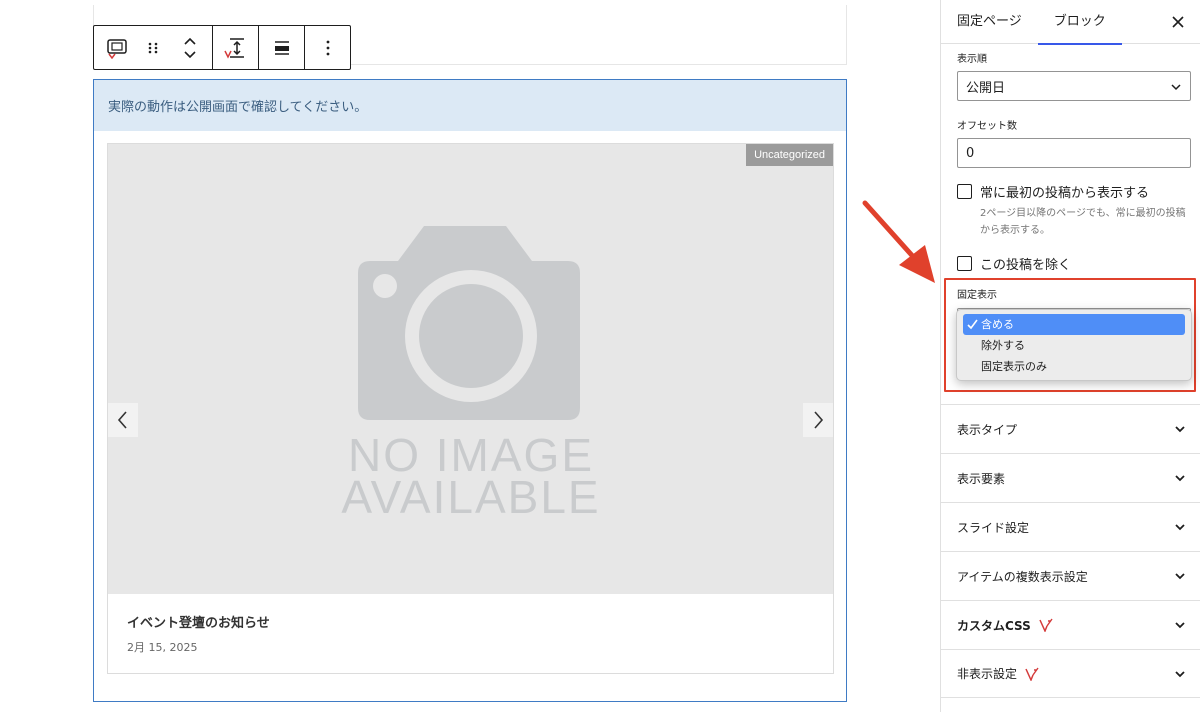  Describe the element at coordinates (993, 527) in the screenshot. I see `panel-label: スライド設定` at that location.